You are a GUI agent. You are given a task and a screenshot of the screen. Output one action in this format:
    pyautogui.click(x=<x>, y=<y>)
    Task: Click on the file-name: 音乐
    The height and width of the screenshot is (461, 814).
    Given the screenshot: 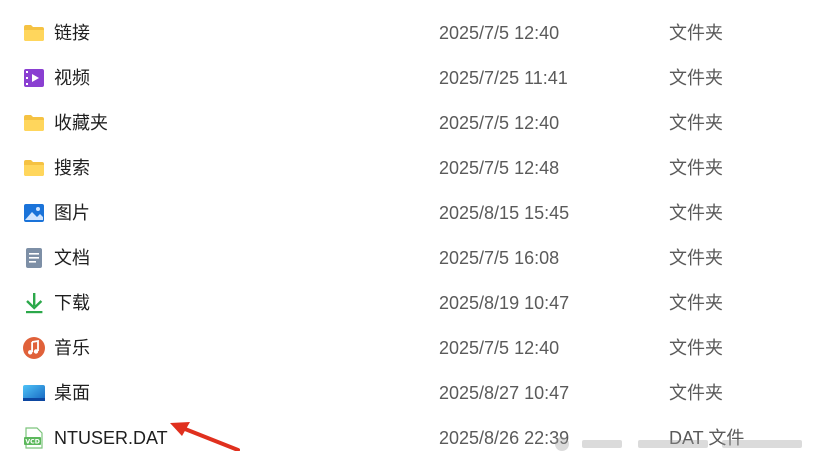 What is the action you would take?
    pyautogui.click(x=72, y=348)
    